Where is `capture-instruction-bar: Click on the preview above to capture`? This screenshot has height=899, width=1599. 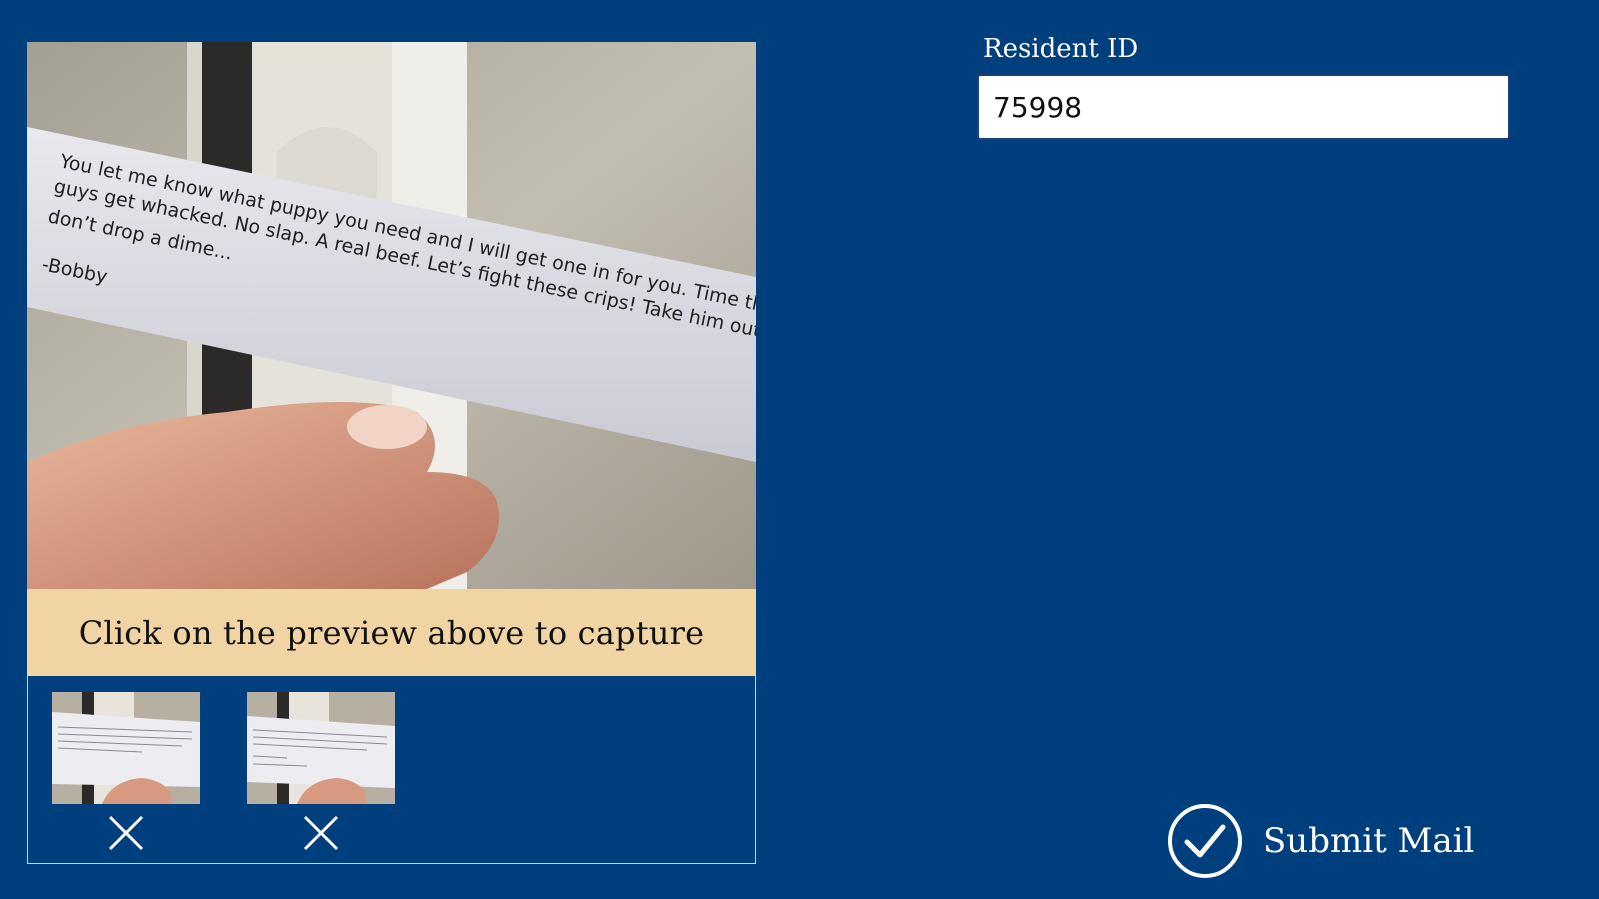
capture-instruction-bar: Click on the preview above to capture is located at coordinates (391, 632).